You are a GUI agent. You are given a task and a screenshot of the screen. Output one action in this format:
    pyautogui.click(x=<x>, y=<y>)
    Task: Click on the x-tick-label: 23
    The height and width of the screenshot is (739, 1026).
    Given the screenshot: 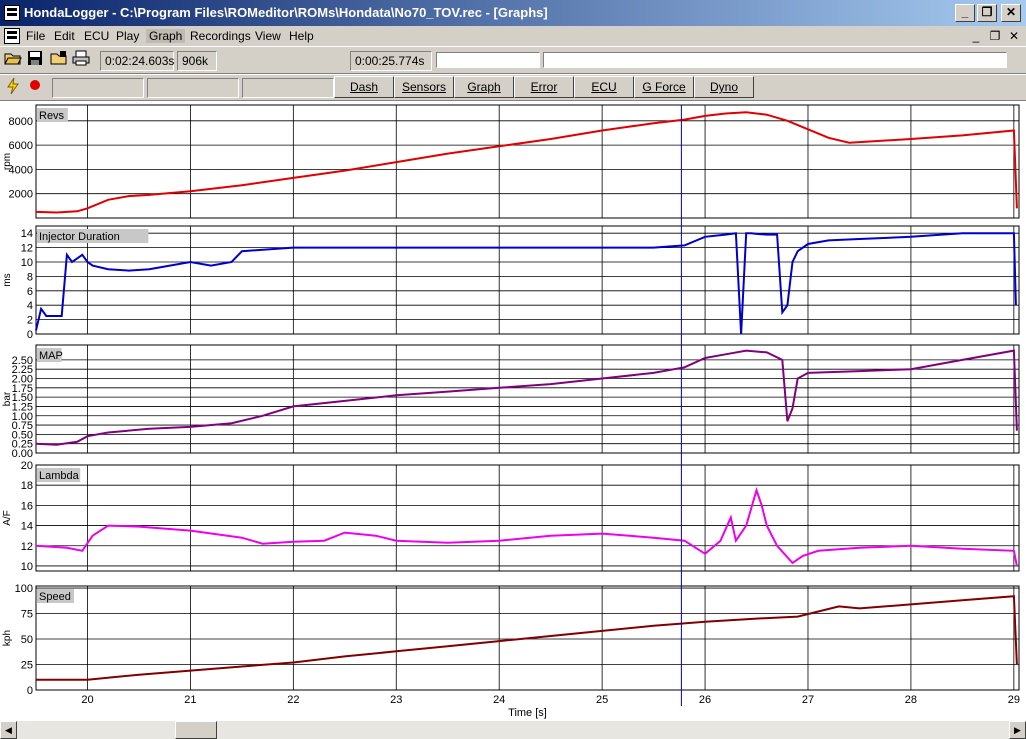 What is the action you would take?
    pyautogui.click(x=396, y=700)
    